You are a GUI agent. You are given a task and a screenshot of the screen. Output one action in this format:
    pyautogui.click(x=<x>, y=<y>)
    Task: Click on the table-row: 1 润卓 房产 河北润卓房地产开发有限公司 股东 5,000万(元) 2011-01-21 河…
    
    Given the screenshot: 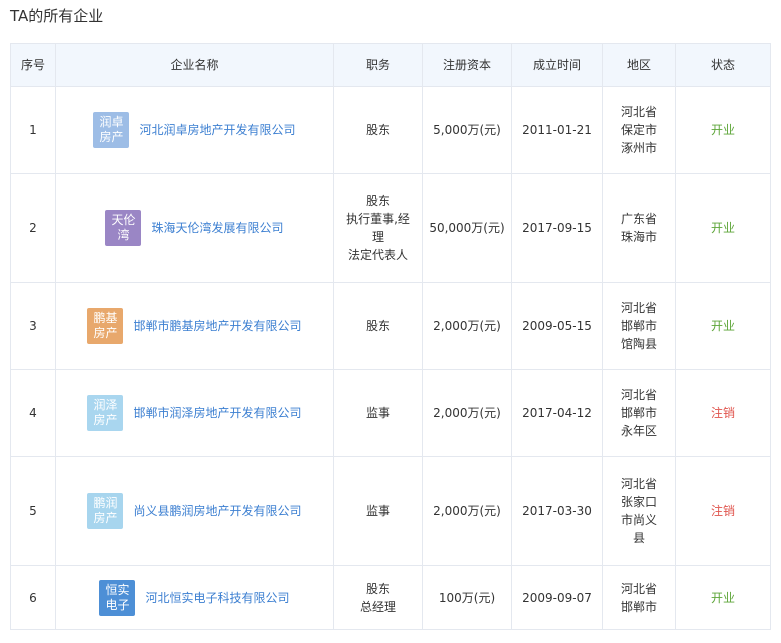 What is the action you would take?
    pyautogui.click(x=390, y=130)
    